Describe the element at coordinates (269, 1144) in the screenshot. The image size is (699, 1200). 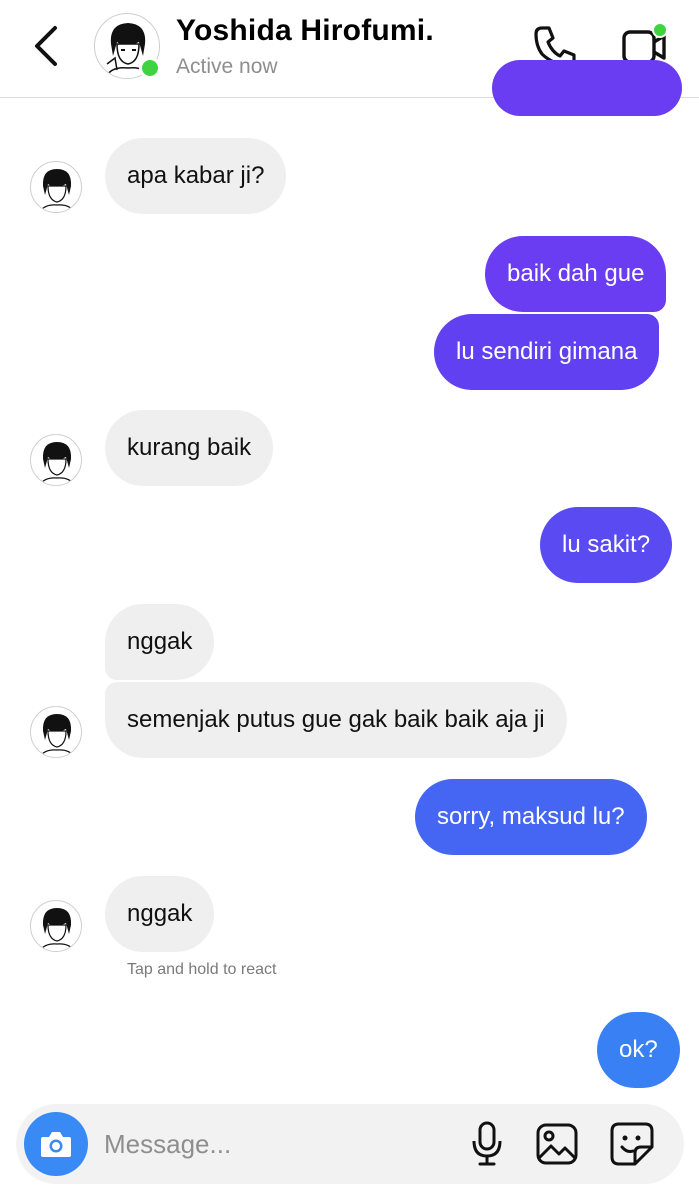
I see `message-input` at that location.